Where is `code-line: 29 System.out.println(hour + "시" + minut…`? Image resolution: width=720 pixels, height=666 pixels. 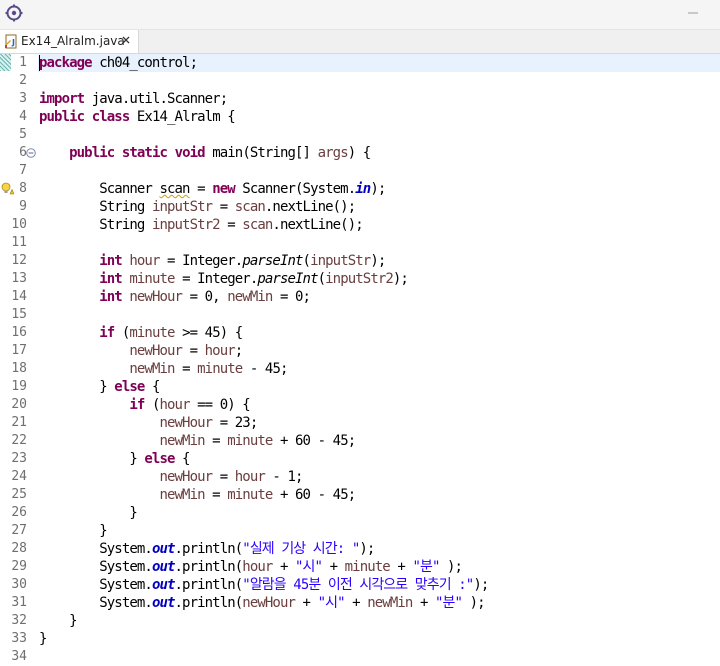
code-line: 29 System.out.println(hour + "시" + minut… is located at coordinates (360, 567).